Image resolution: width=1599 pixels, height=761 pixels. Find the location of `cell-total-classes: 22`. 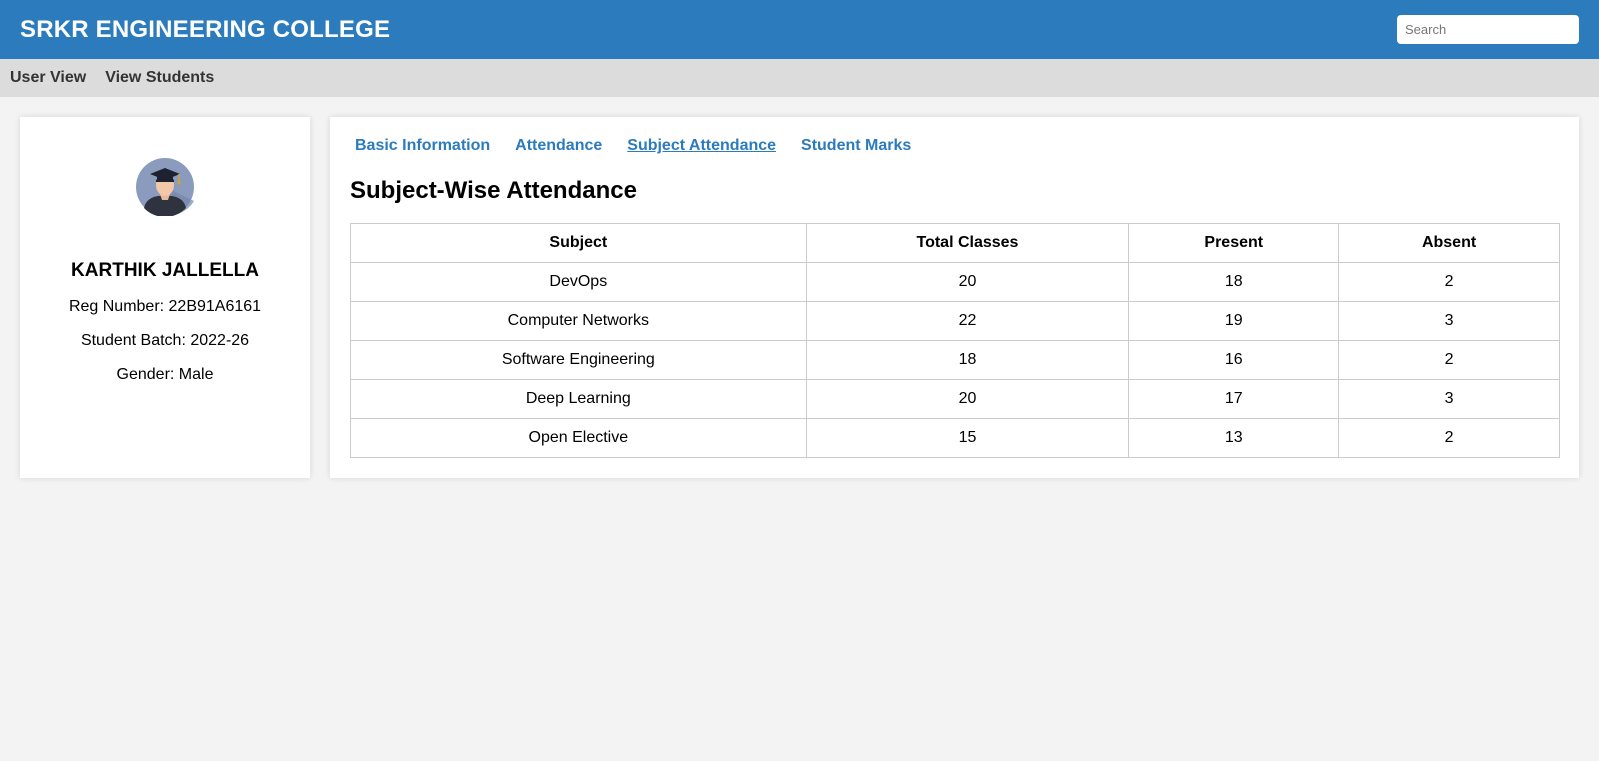

cell-total-classes: 22 is located at coordinates (967, 321).